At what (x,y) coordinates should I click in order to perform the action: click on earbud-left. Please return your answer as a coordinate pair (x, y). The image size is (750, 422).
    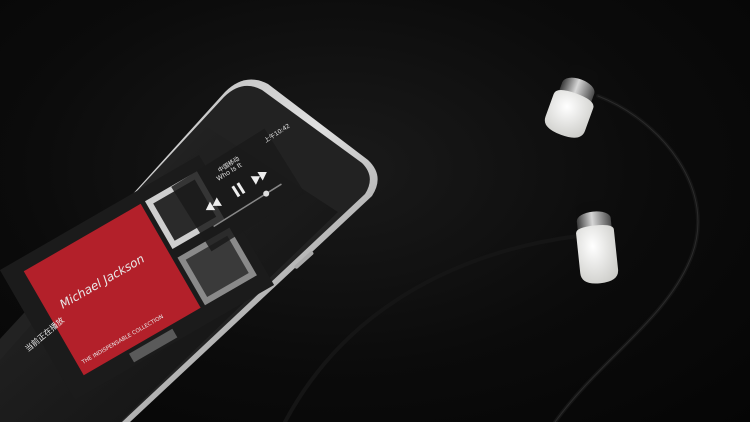
    Looking at the image, I should click on (571, 101).